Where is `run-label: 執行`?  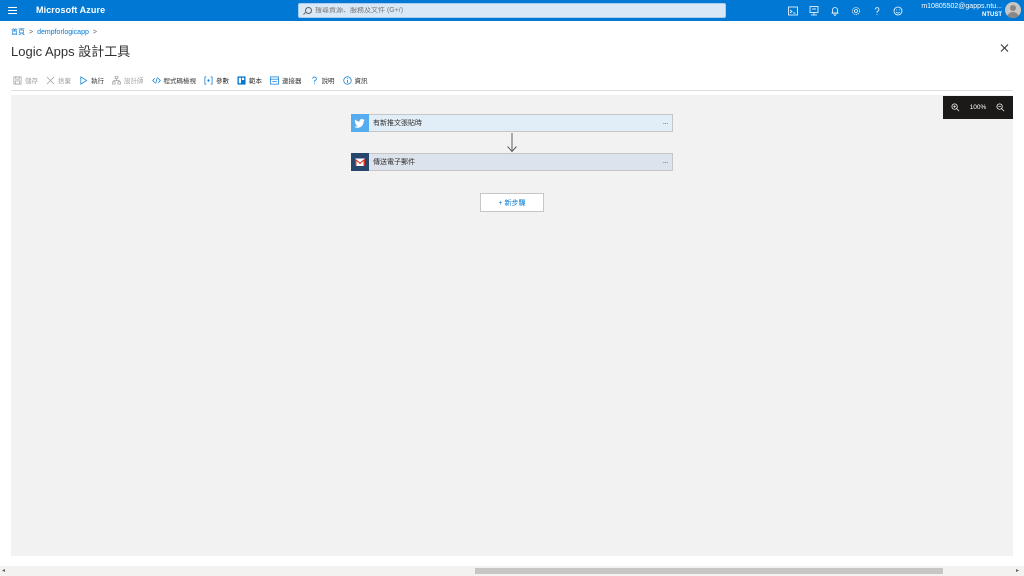
run-label: 執行 is located at coordinates (97, 81).